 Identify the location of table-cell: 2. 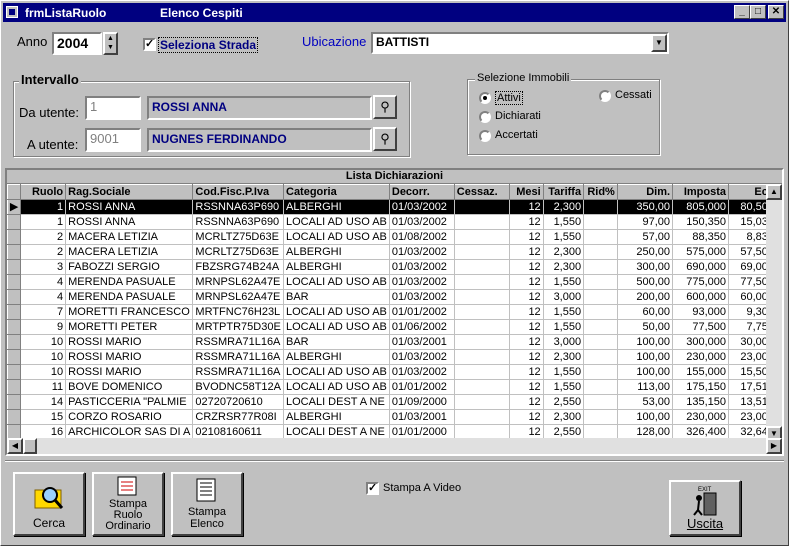
(43, 237).